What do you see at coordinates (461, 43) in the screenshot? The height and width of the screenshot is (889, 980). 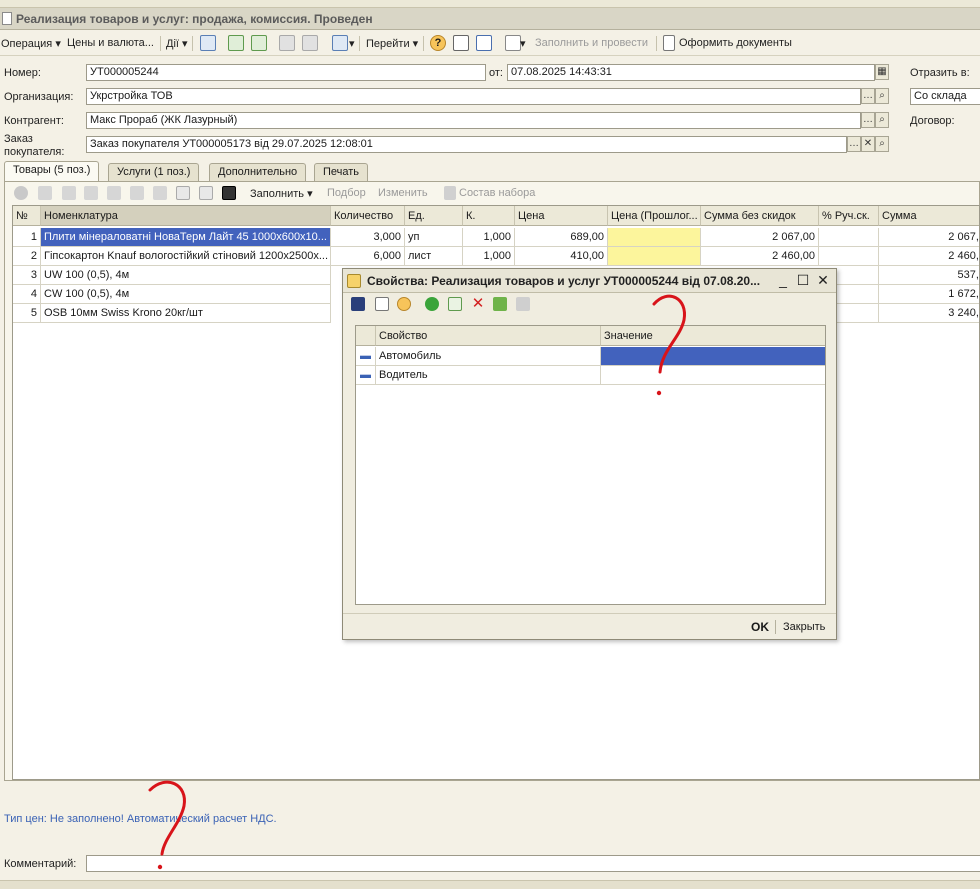 I see `list-icon` at bounding box center [461, 43].